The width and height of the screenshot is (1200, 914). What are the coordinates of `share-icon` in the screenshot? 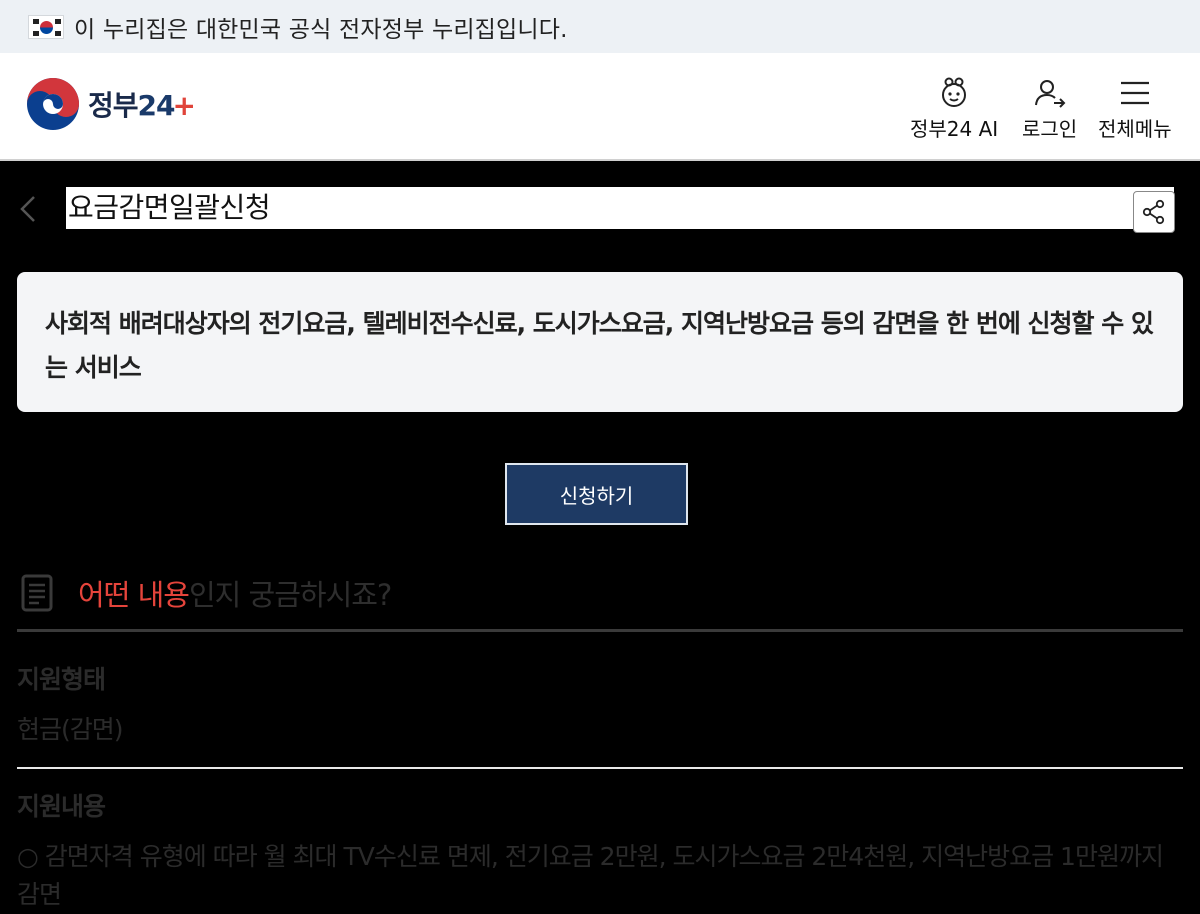 It's located at (1153, 212).